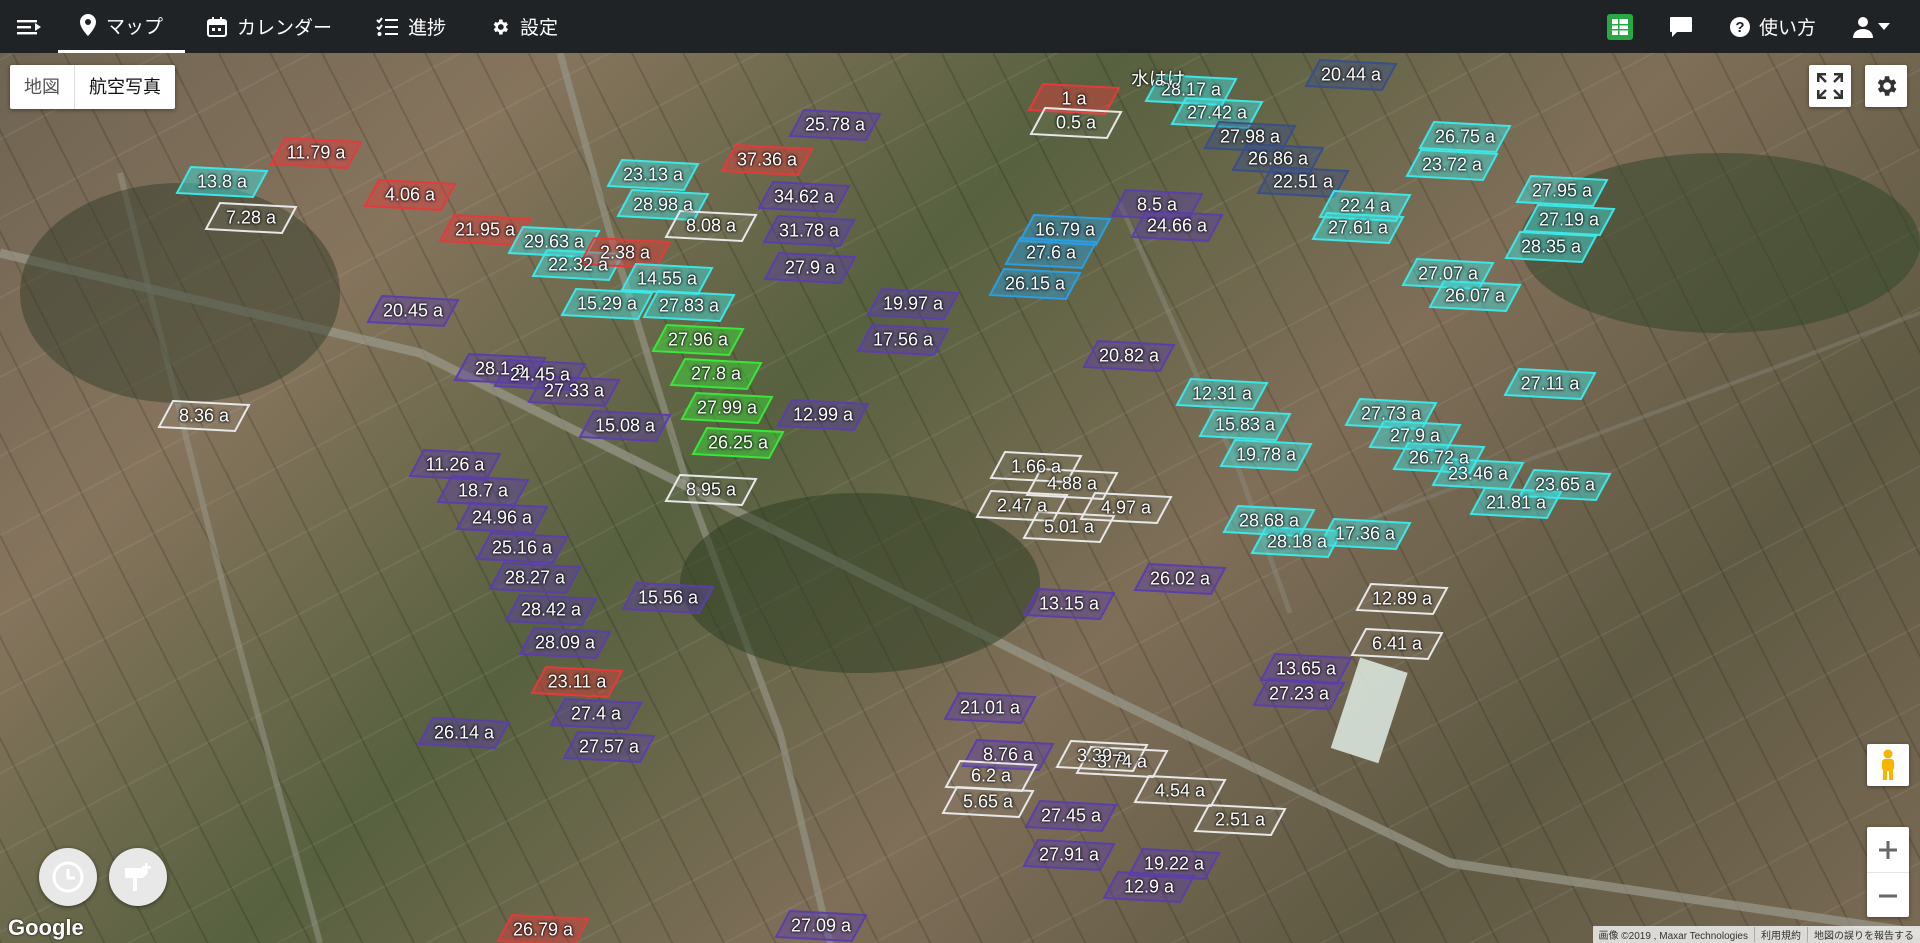  Describe the element at coordinates (1863, 934) in the screenshot. I see `report-error-link: 地図の誤りを報告する` at that location.